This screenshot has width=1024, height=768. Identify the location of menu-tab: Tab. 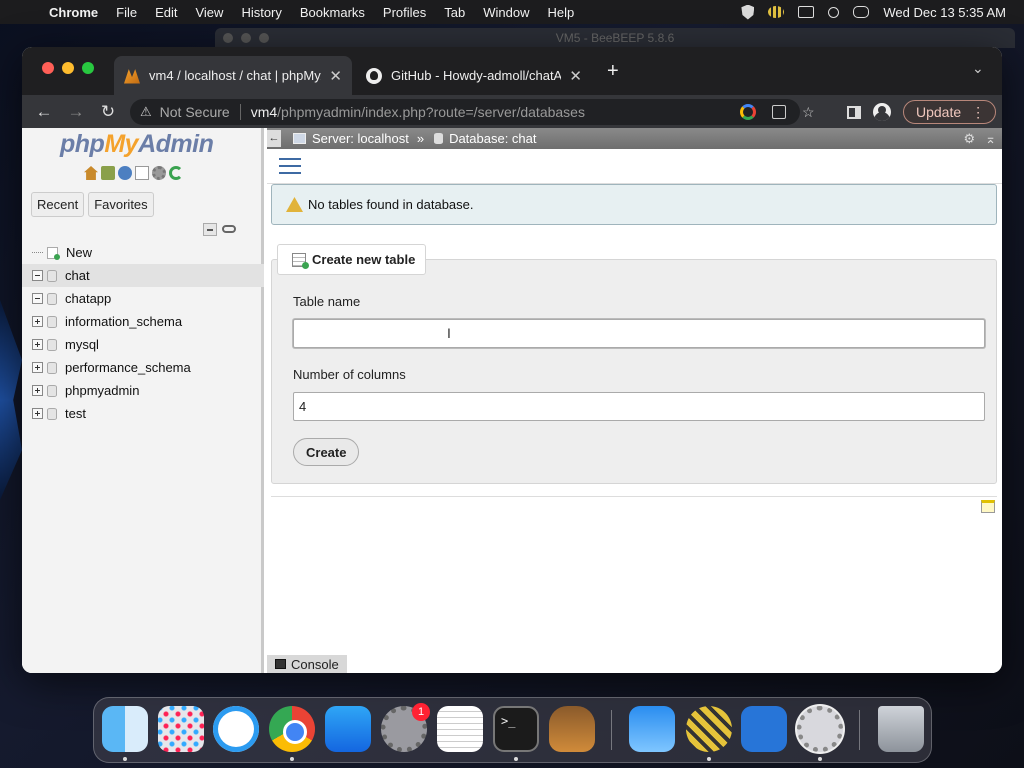
(454, 12).